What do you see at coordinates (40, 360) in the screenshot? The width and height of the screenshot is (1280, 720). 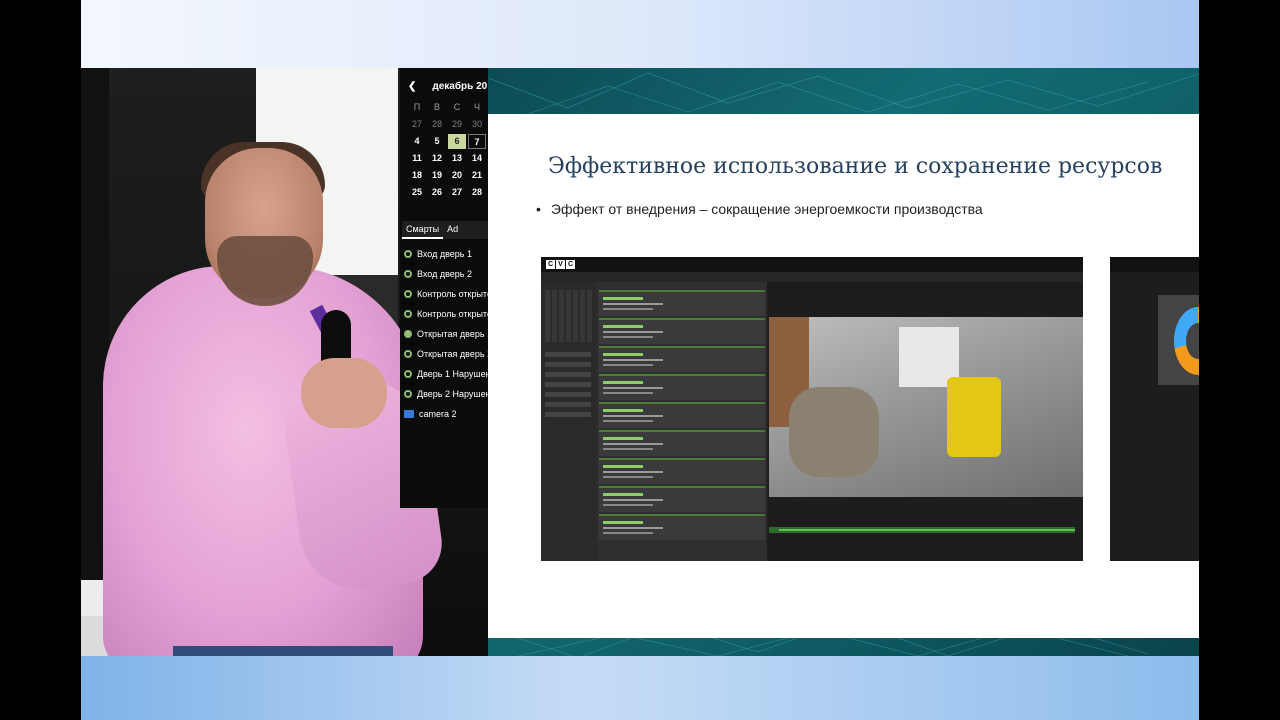 I see `letterbox-left` at bounding box center [40, 360].